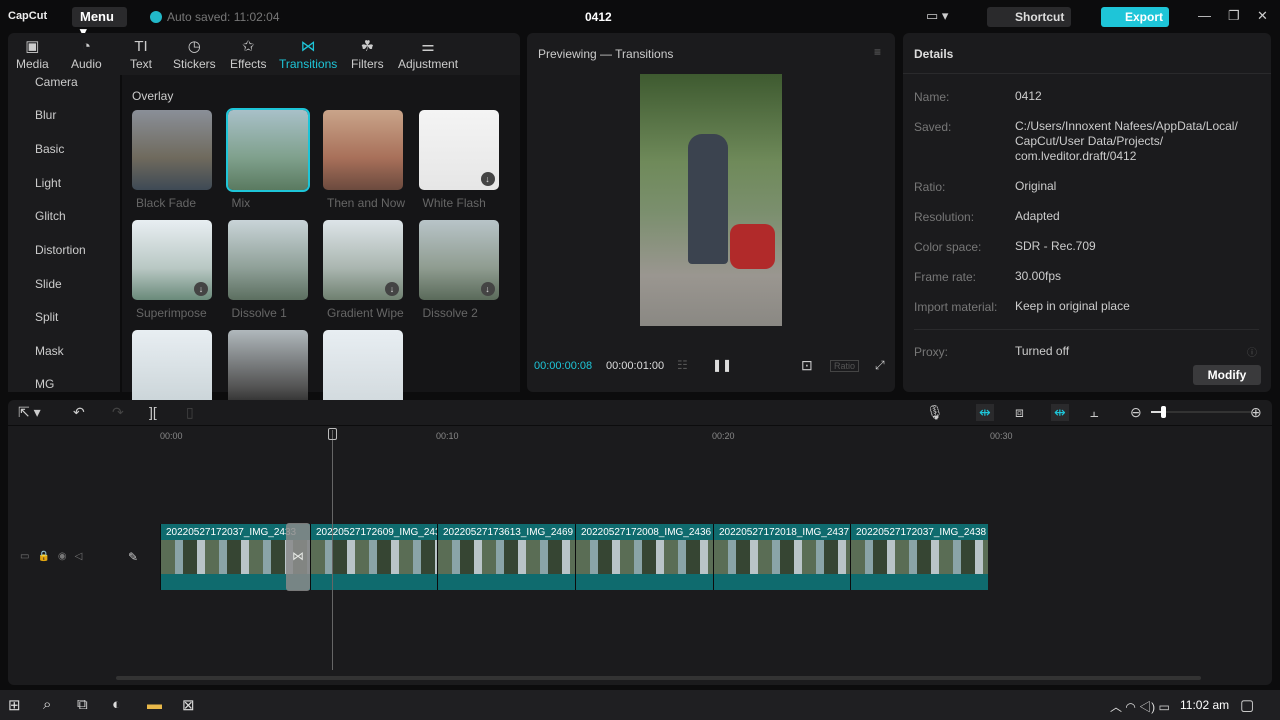  I want to click on category-basic: Basic, so click(49, 149).